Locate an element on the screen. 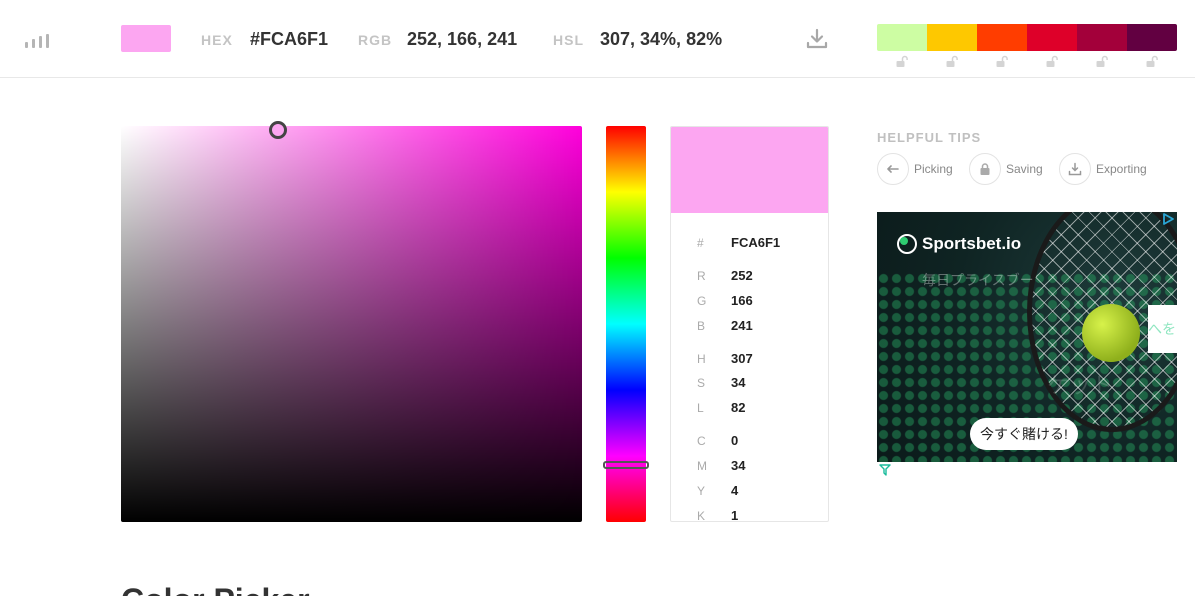  ad-side-text: へを is located at coordinates (1162, 329).